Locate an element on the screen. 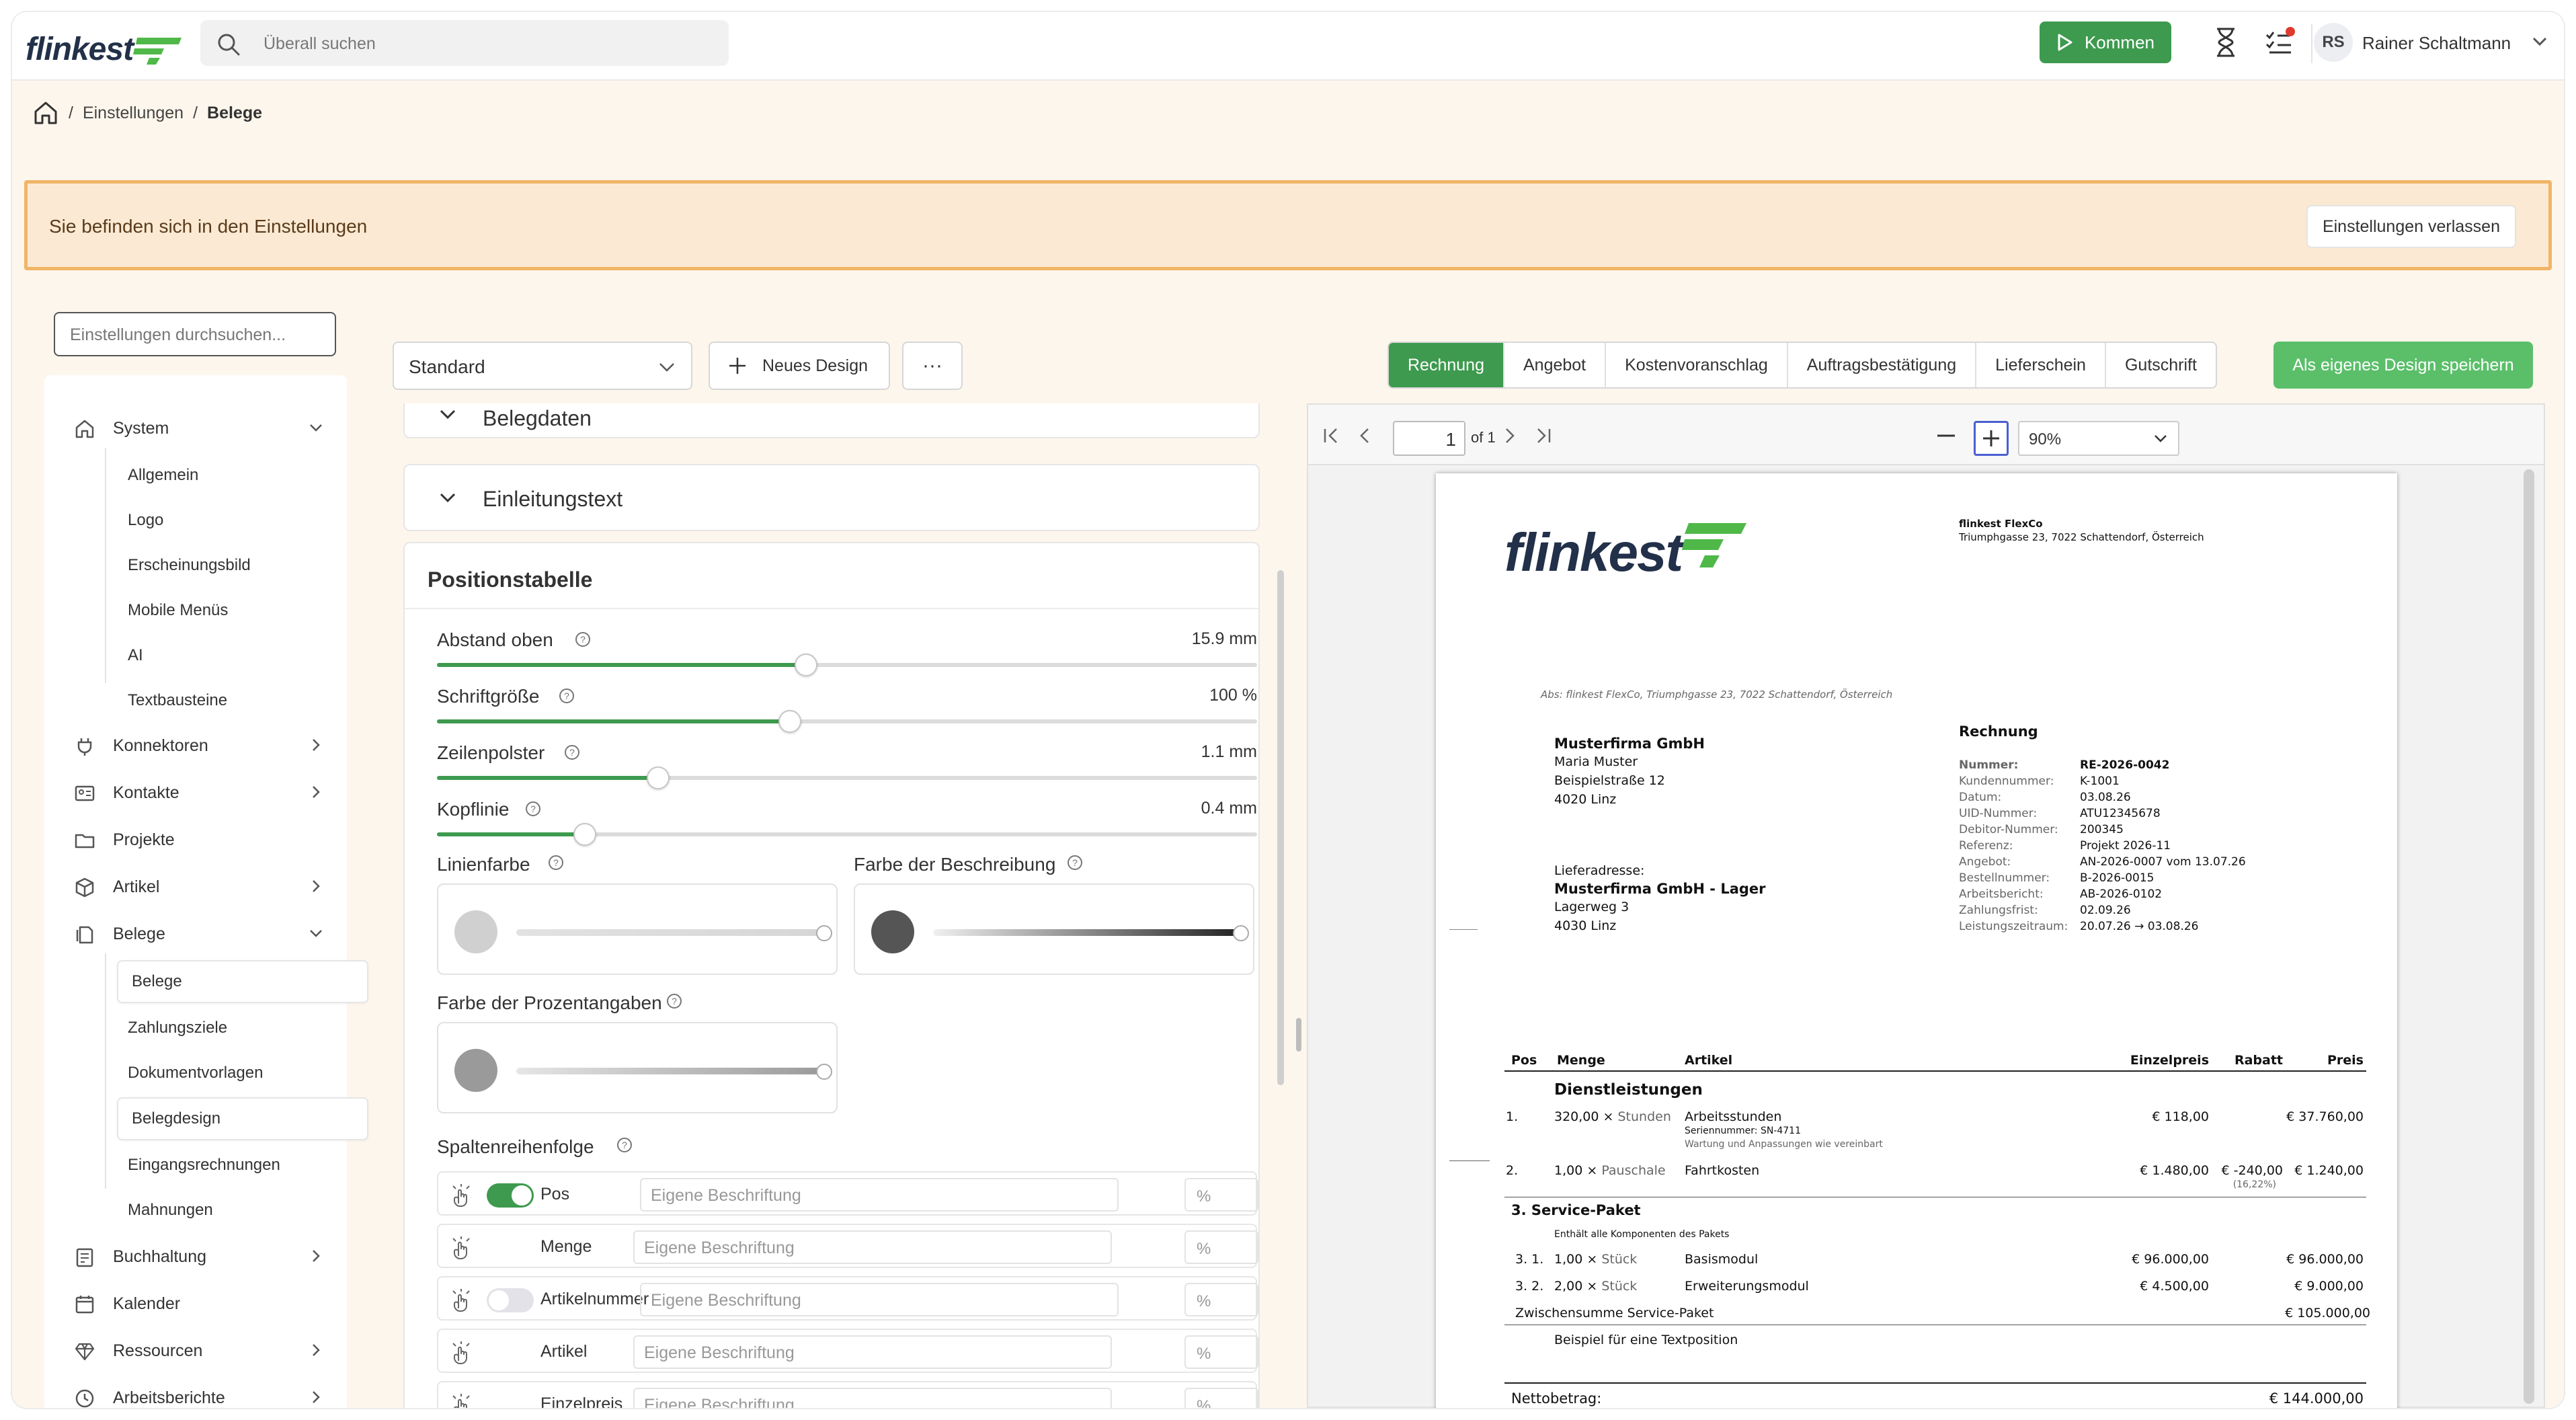 The image size is (2576, 1420). tab-kostenvoranschlag: Kostenvoranschlag is located at coordinates (1696, 365).